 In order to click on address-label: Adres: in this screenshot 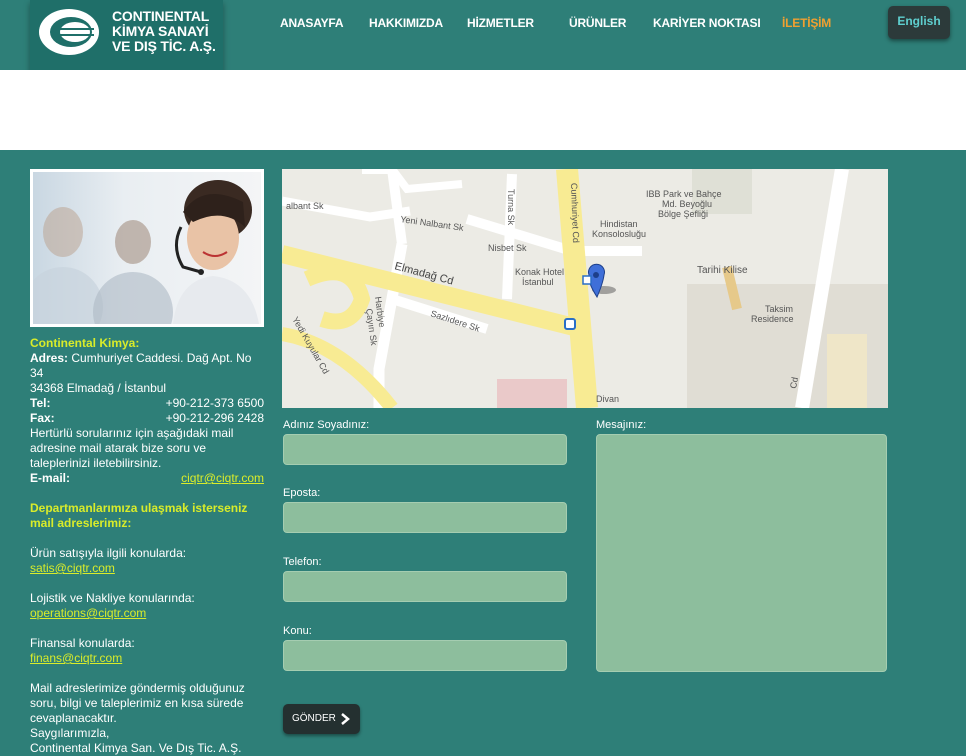, I will do `click(49, 358)`.